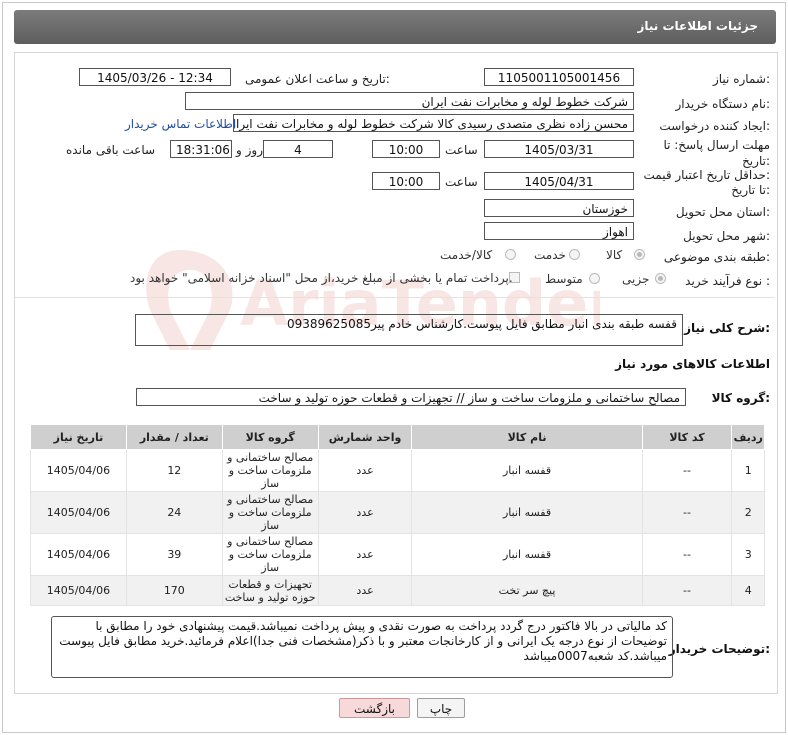 Image resolution: width=788 pixels, height=735 pixels. Describe the element at coordinates (174, 470) in the screenshot. I see `cell-qty: 12` at that location.